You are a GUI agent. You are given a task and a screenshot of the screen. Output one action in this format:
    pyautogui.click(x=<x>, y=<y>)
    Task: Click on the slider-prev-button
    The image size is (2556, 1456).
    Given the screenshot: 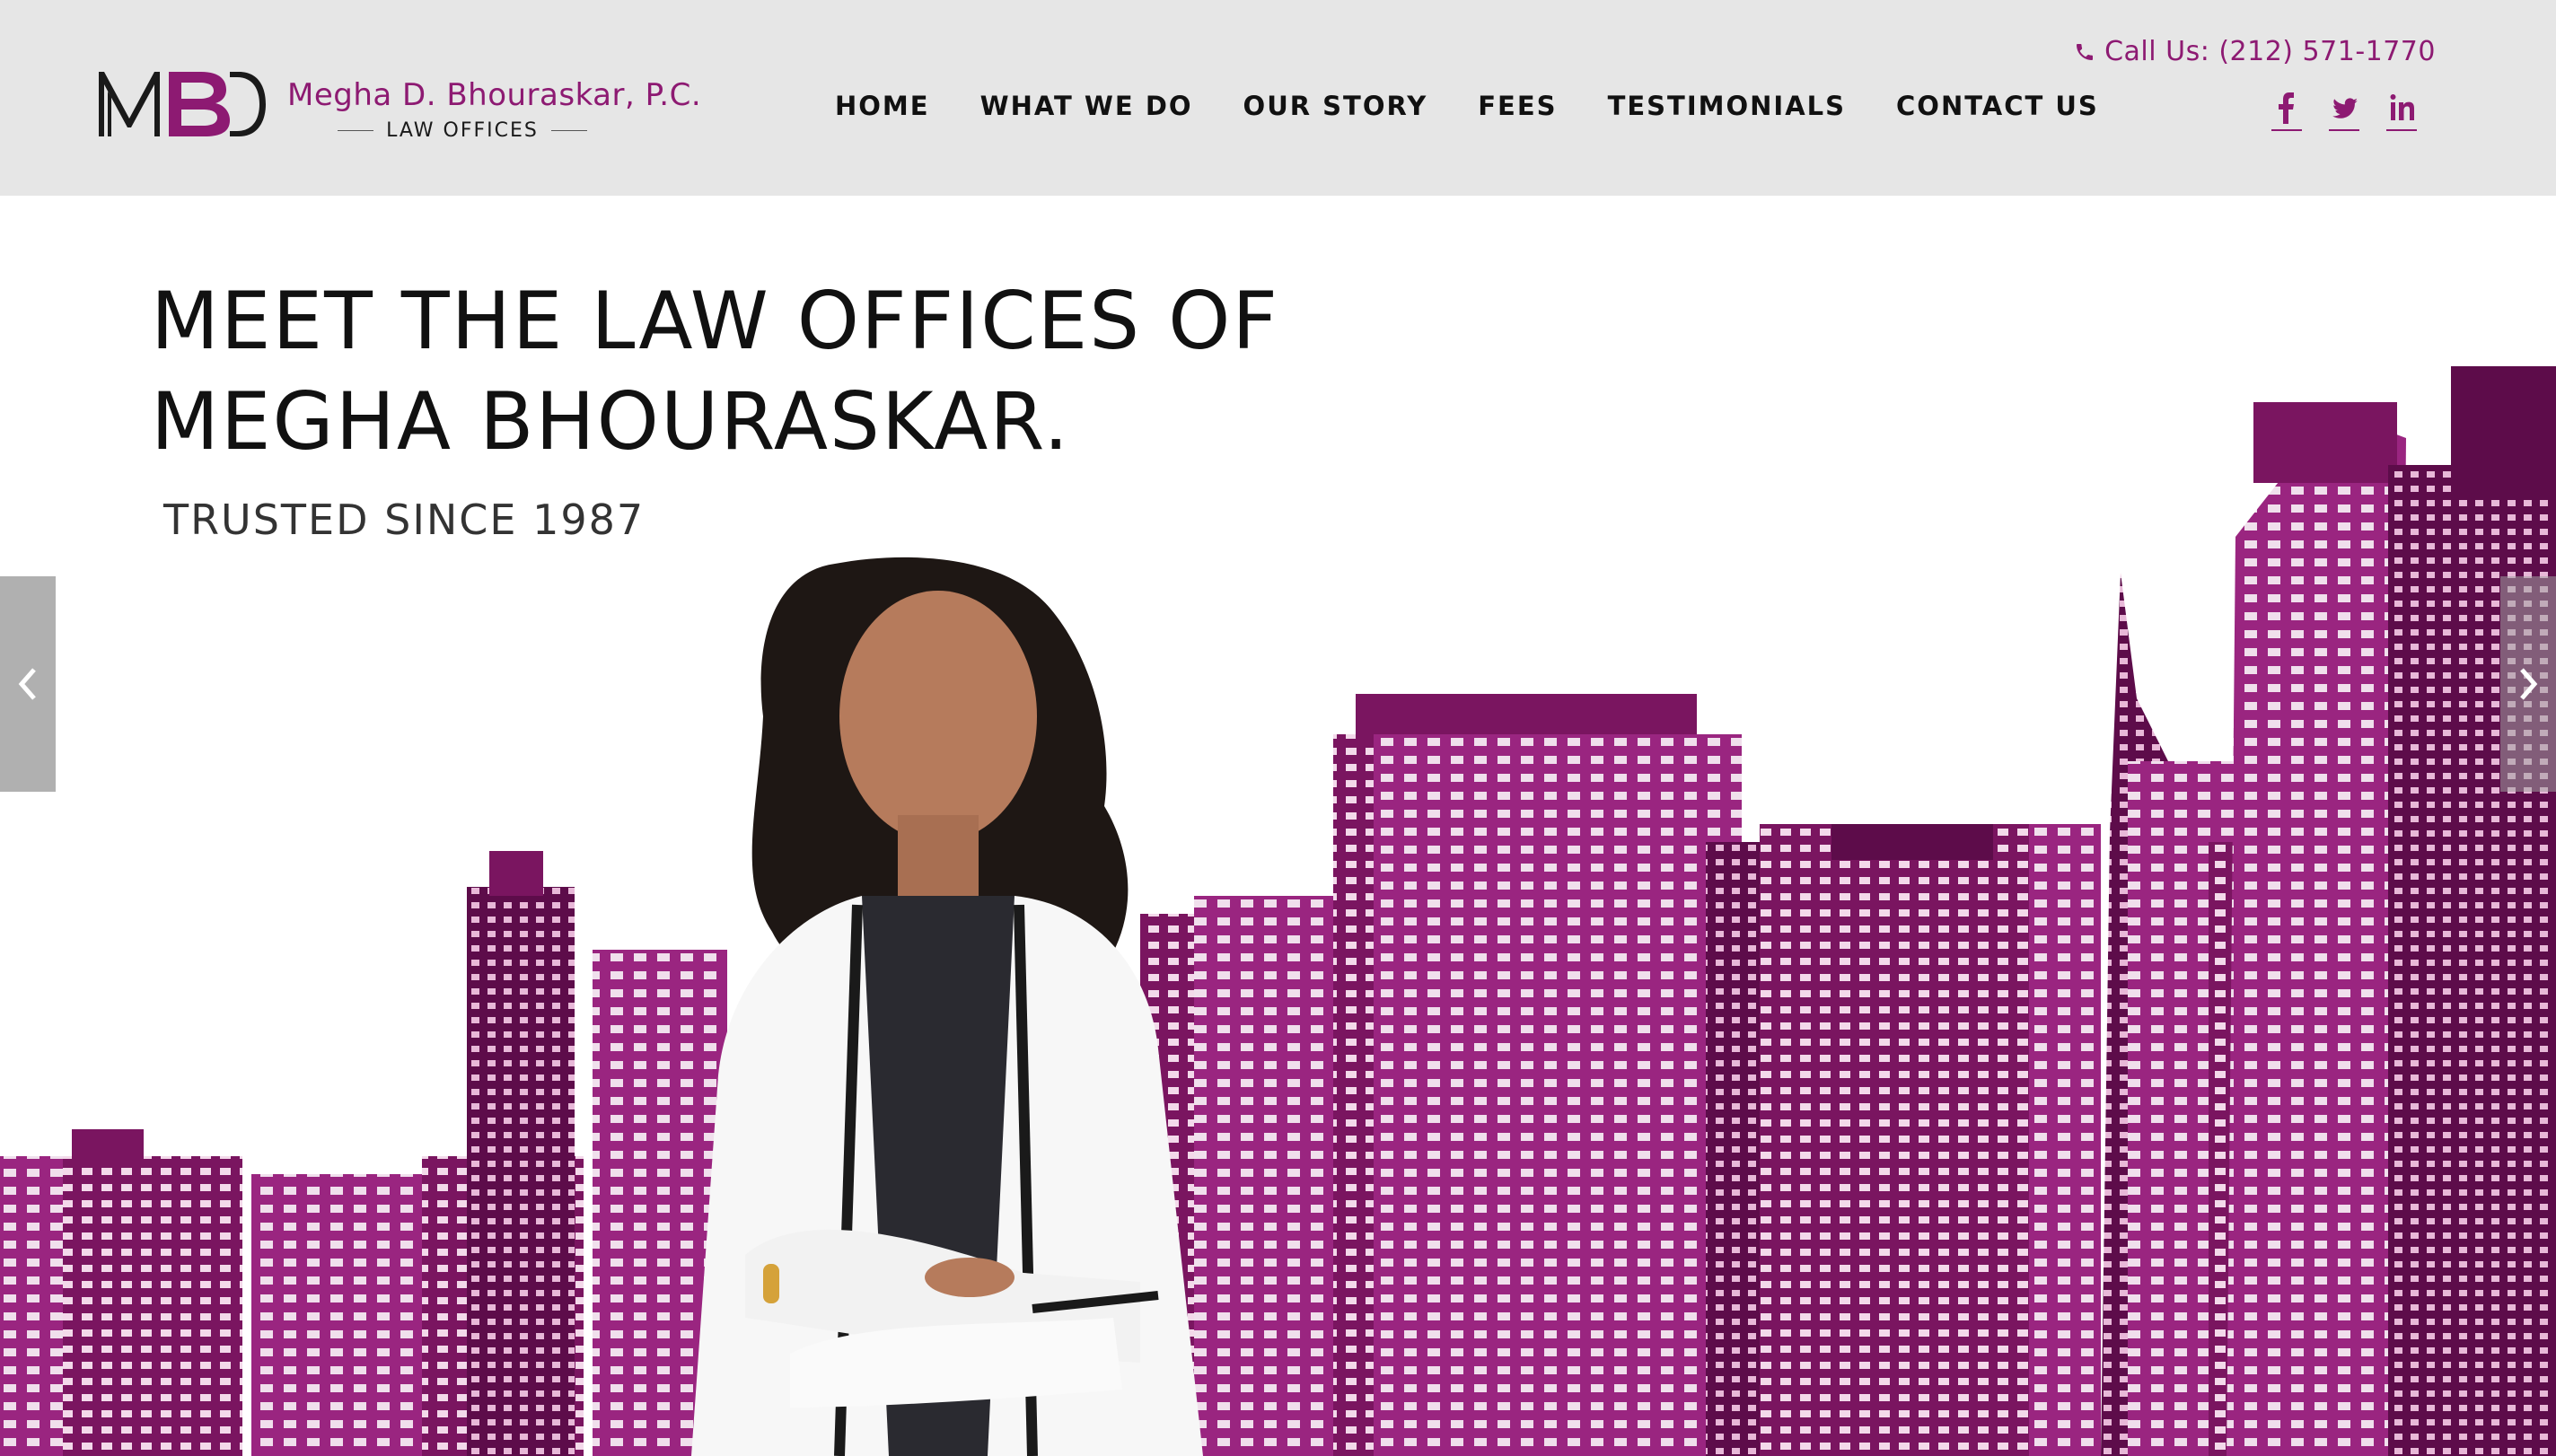 What is the action you would take?
    pyautogui.click(x=28, y=684)
    